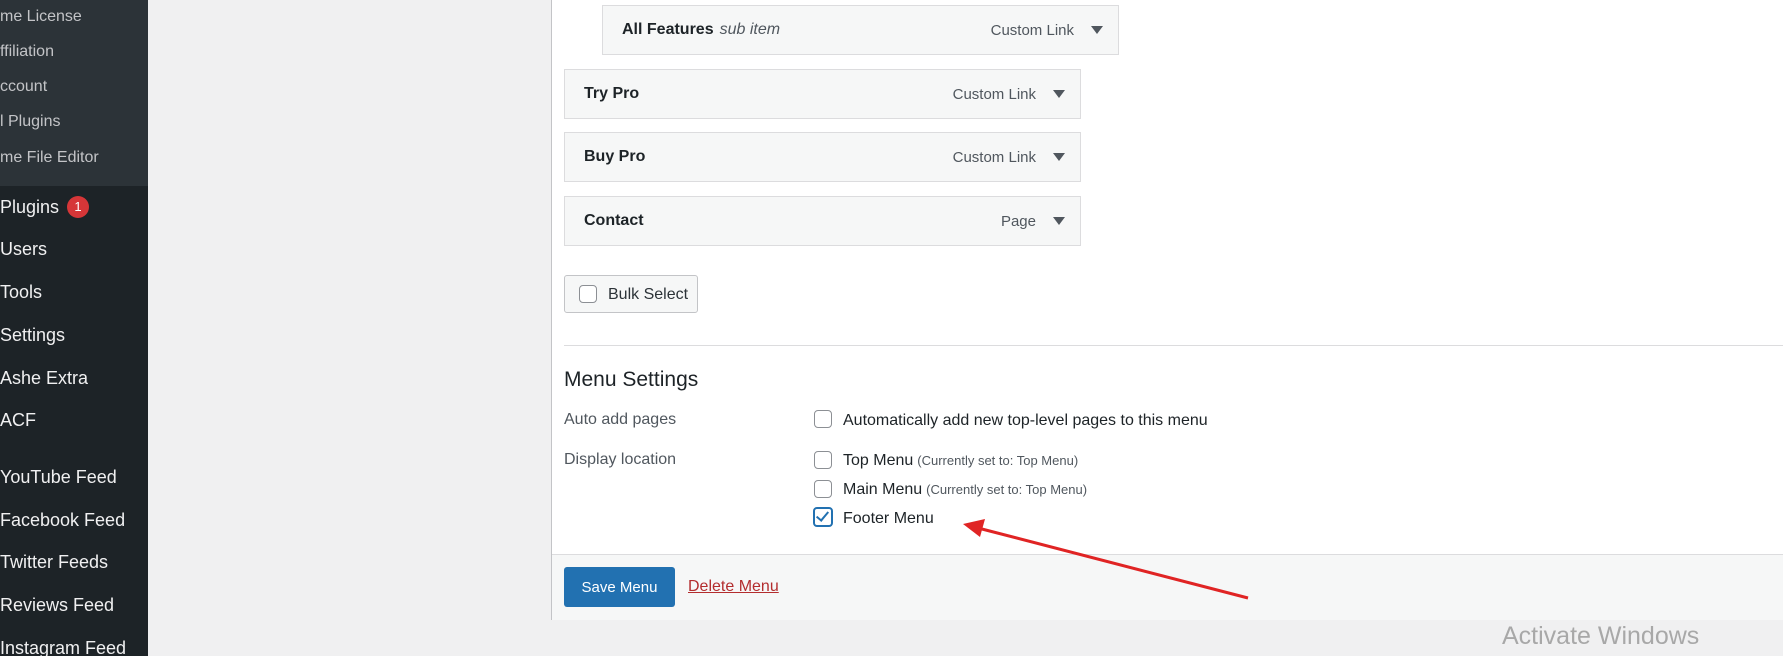  What do you see at coordinates (1106, 559) in the screenshot?
I see `annotation-arrow-icon` at bounding box center [1106, 559].